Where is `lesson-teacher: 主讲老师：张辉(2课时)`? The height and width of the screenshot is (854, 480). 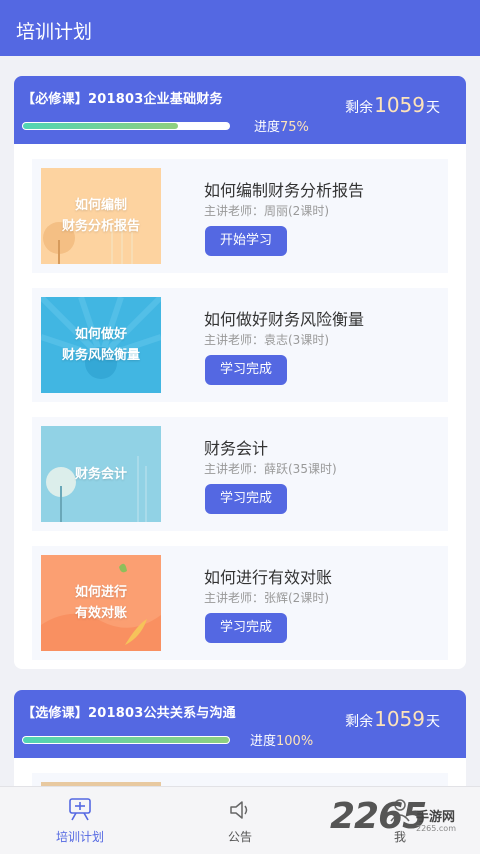 lesson-teacher: 主讲老师：张辉(2课时) is located at coordinates (266, 598).